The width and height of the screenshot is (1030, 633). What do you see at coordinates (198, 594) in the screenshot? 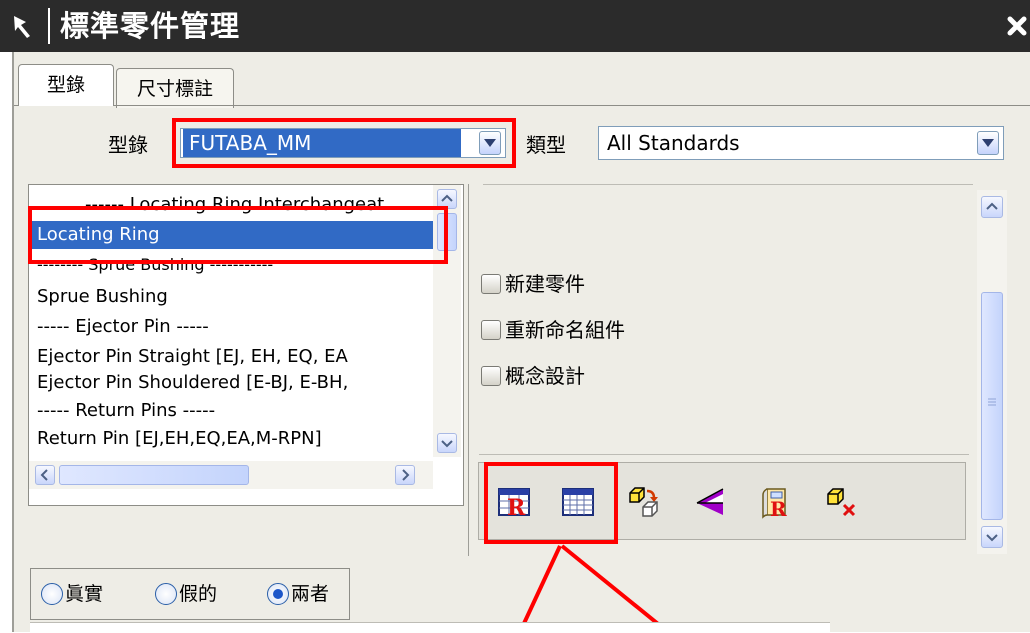
I see `fake-label: 假的` at bounding box center [198, 594].